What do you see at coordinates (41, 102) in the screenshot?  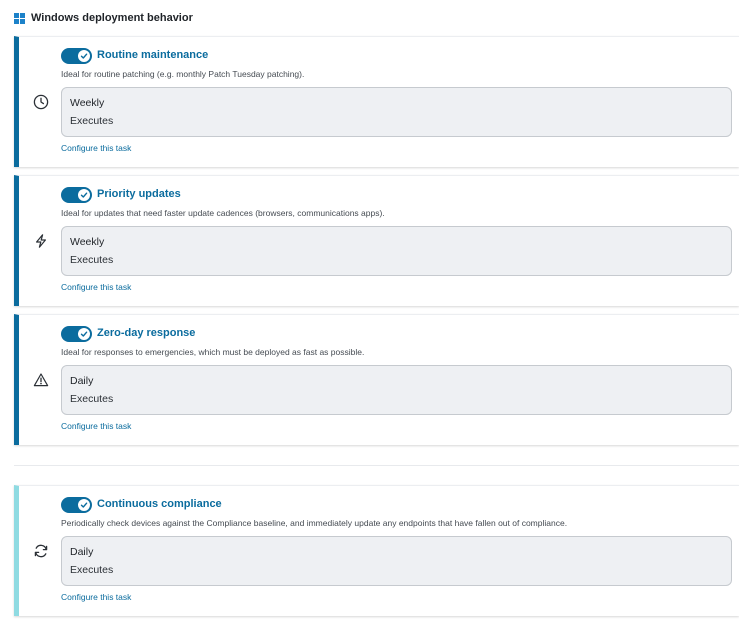 I see `clock-icon` at bounding box center [41, 102].